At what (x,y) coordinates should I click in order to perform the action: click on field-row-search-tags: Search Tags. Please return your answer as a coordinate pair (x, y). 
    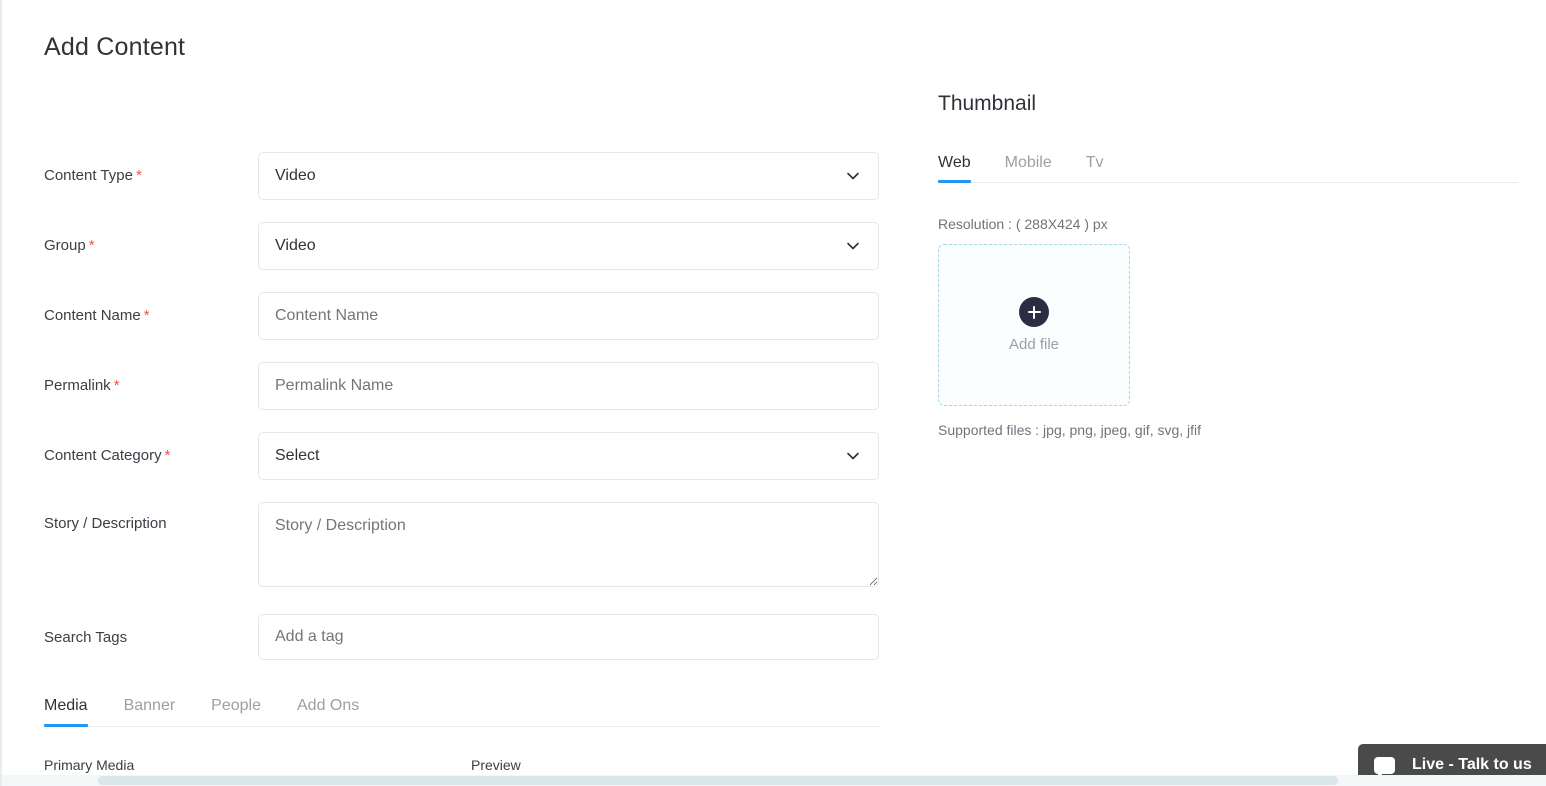
    Looking at the image, I should click on (461, 638).